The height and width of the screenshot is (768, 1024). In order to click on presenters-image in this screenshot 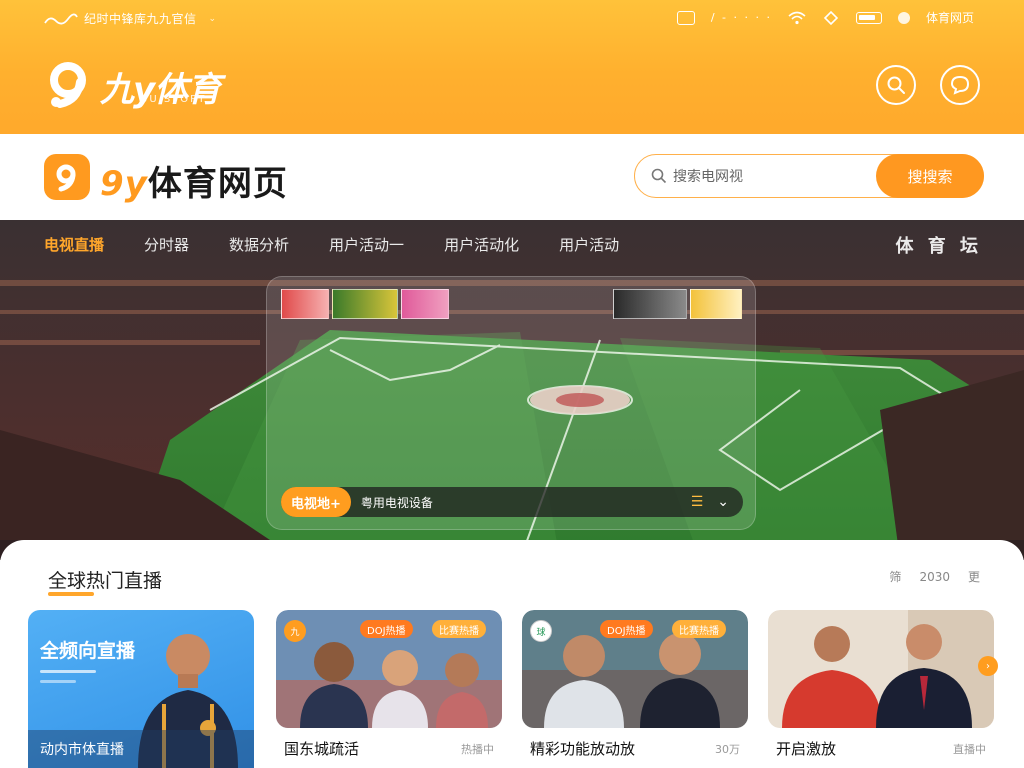, I will do `click(881, 669)`.